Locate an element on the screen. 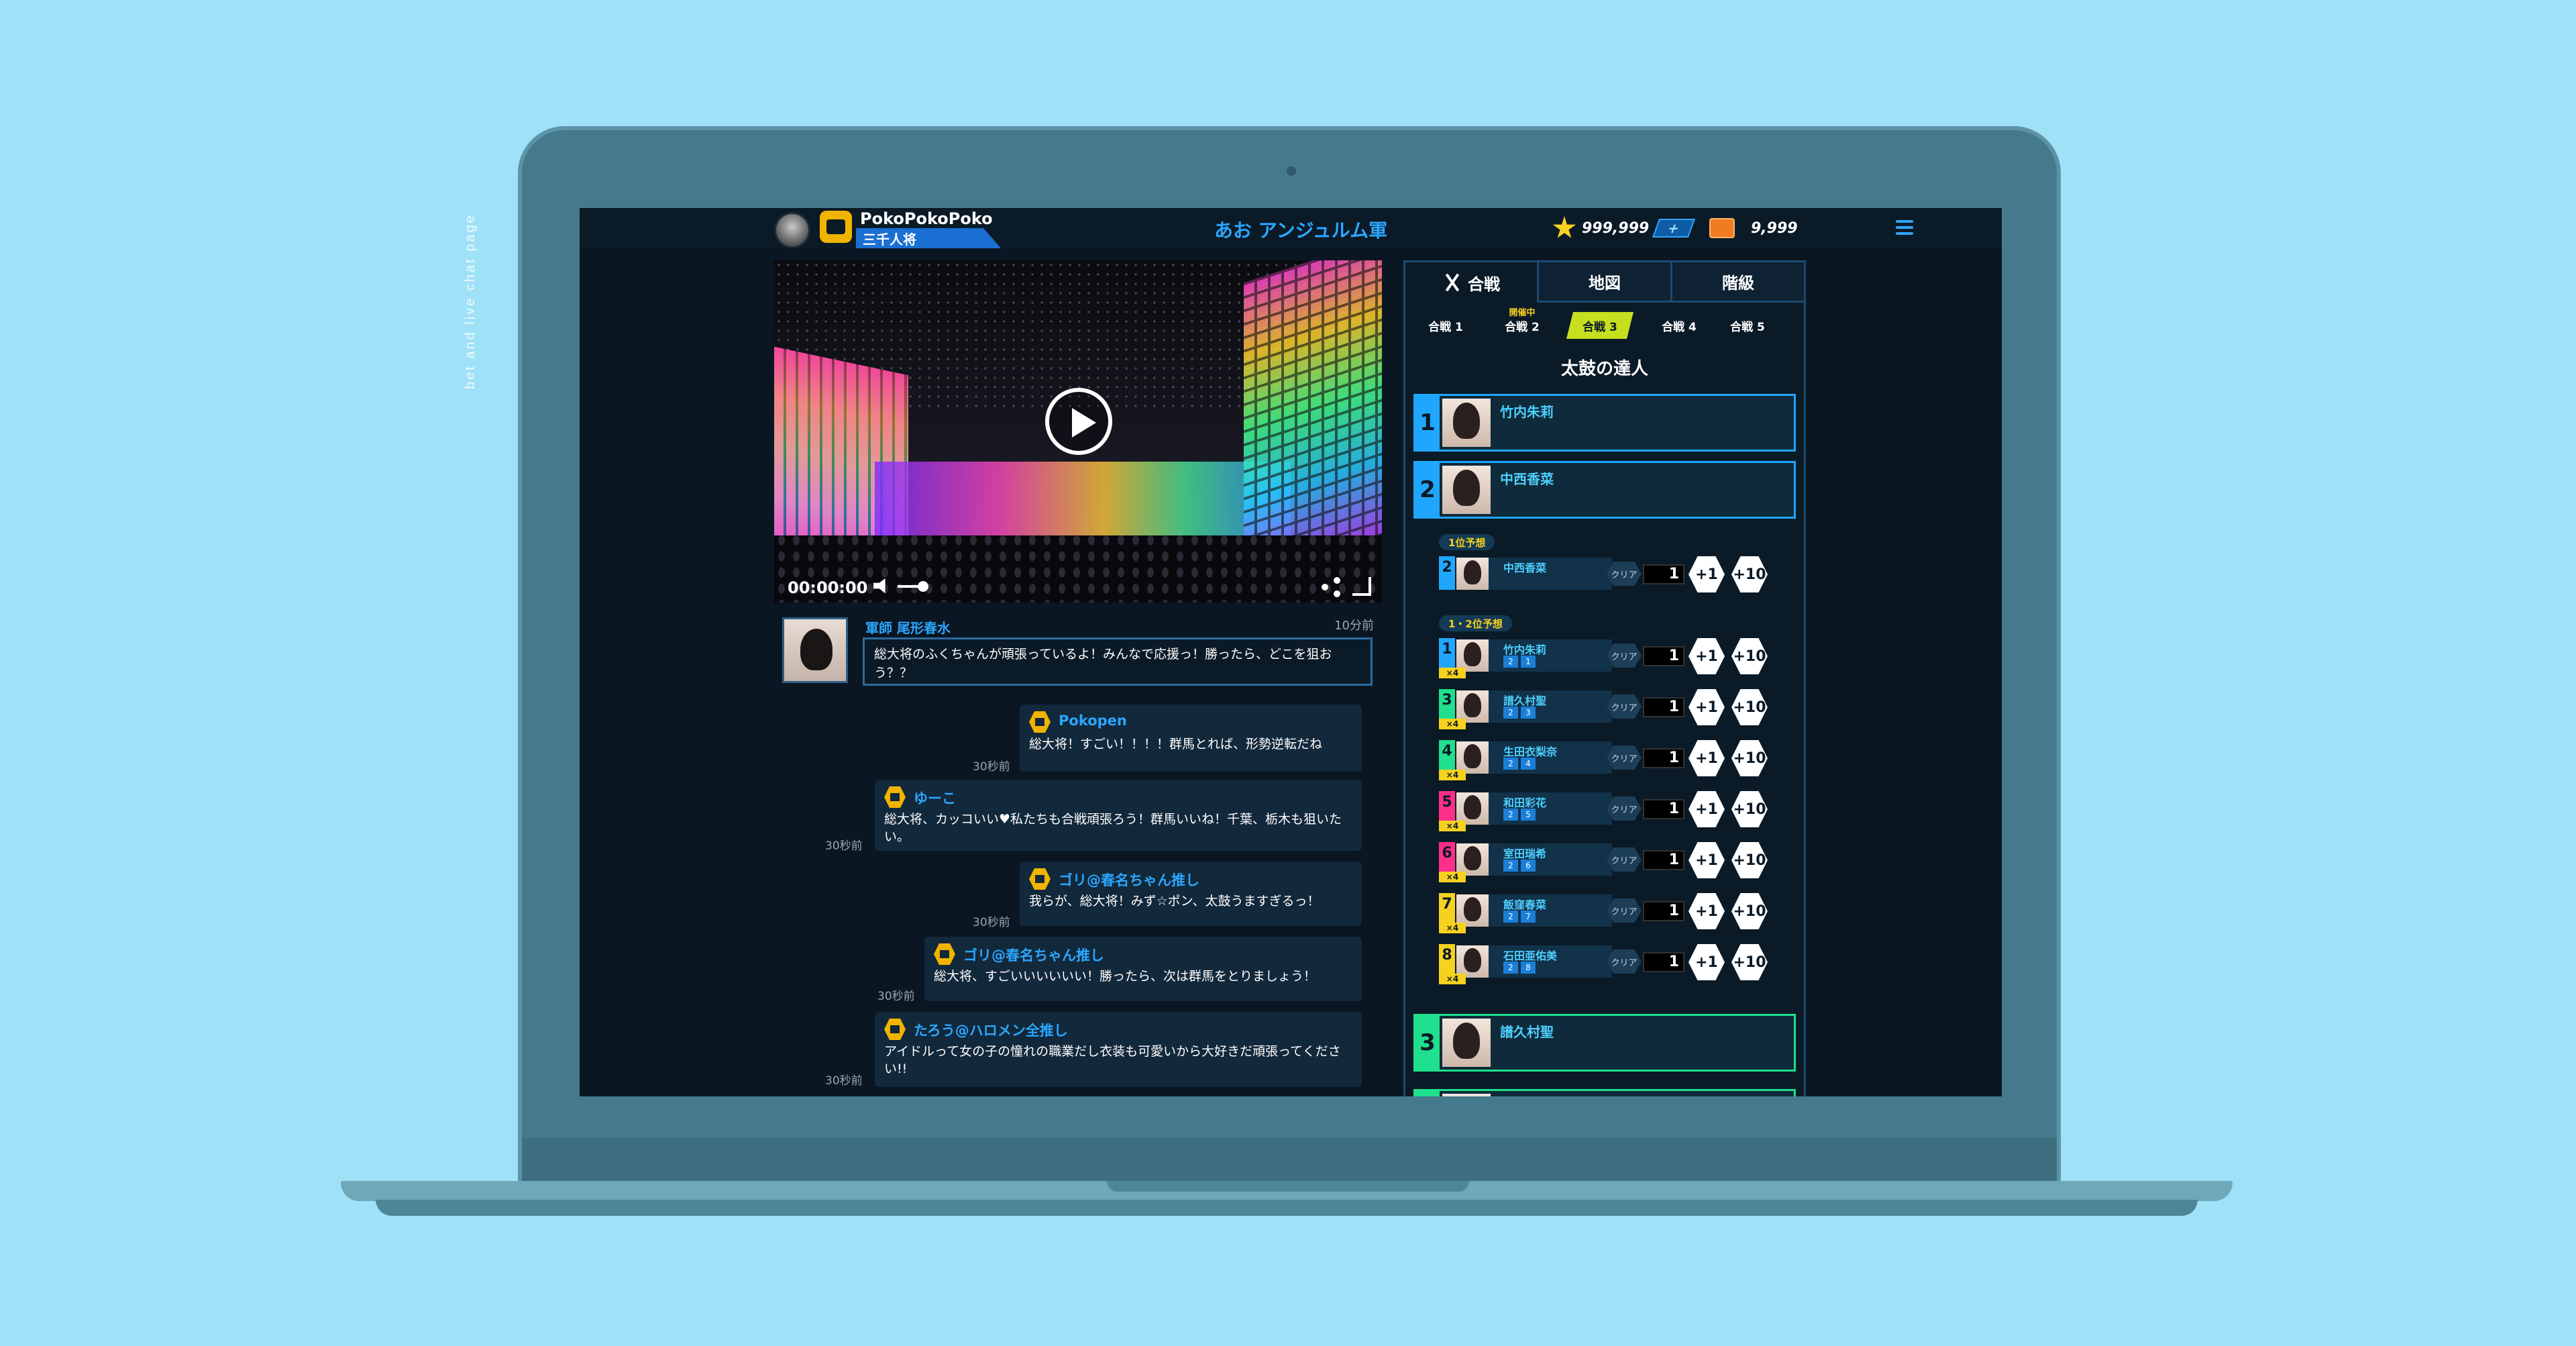 The image size is (2576, 1346). rank-badge-icon is located at coordinates (836, 227).